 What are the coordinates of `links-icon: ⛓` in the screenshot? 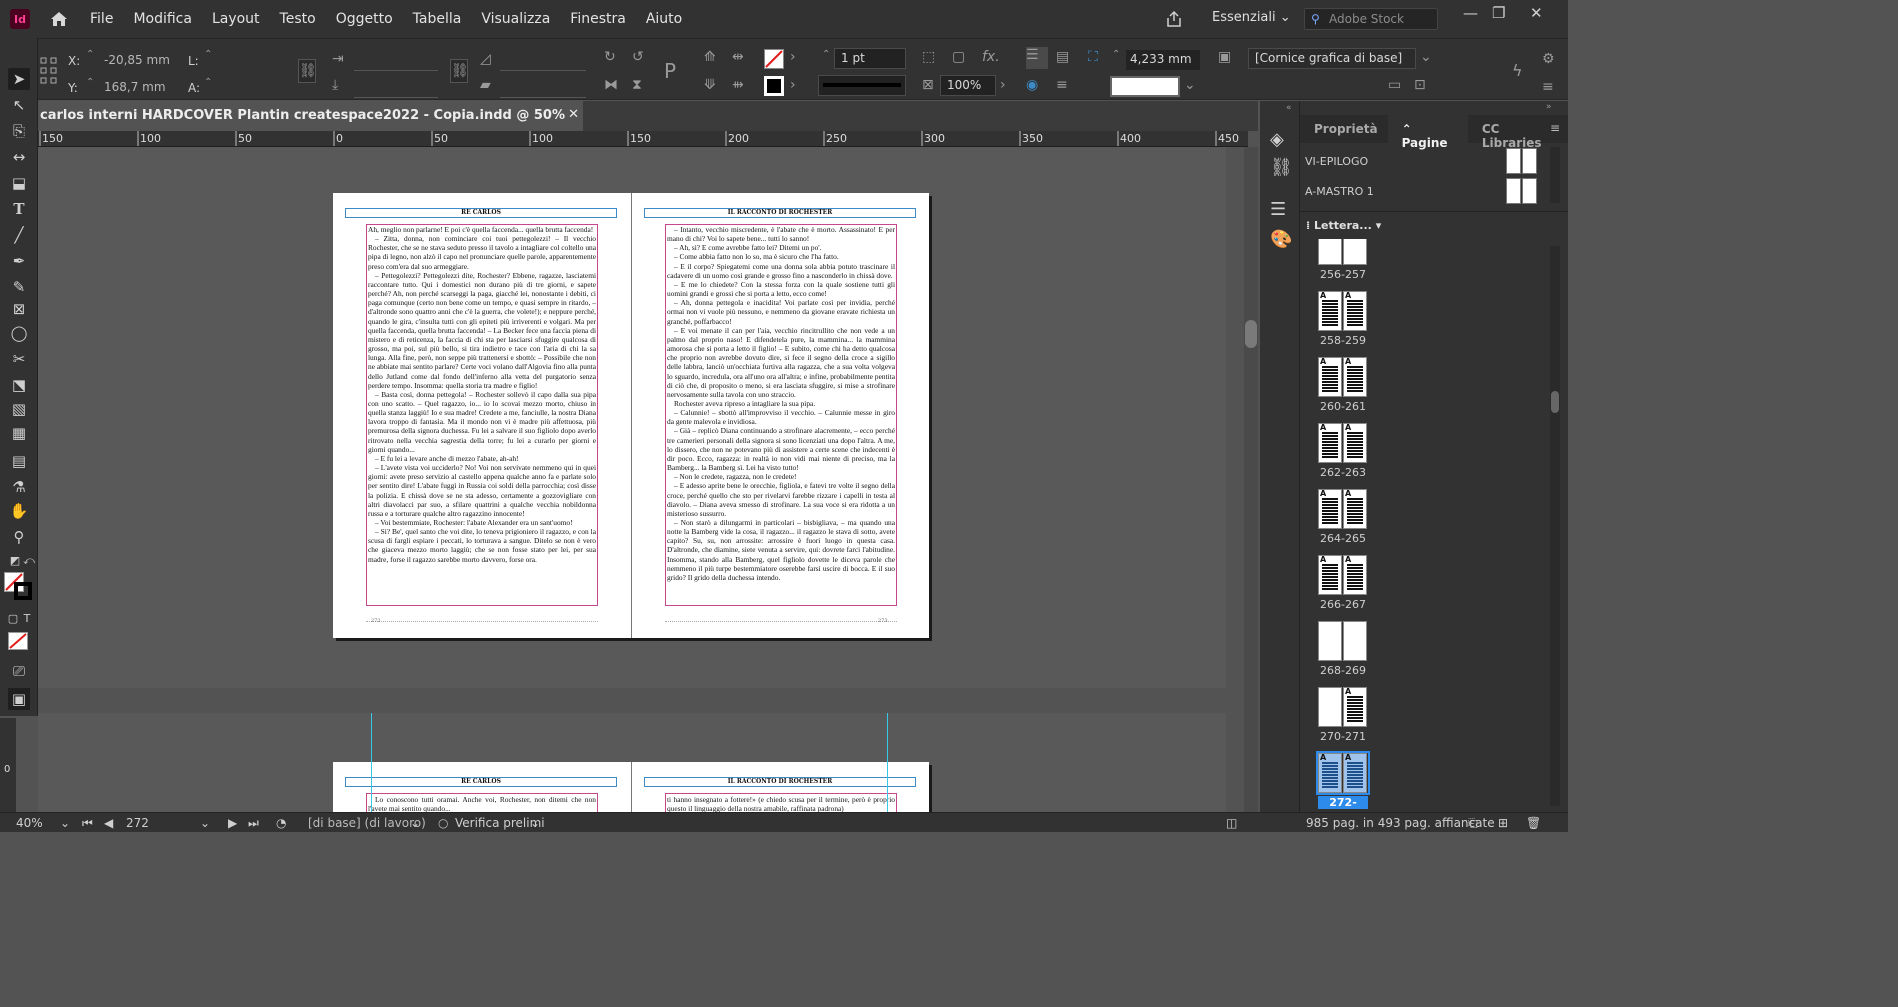 It's located at (1281, 167).